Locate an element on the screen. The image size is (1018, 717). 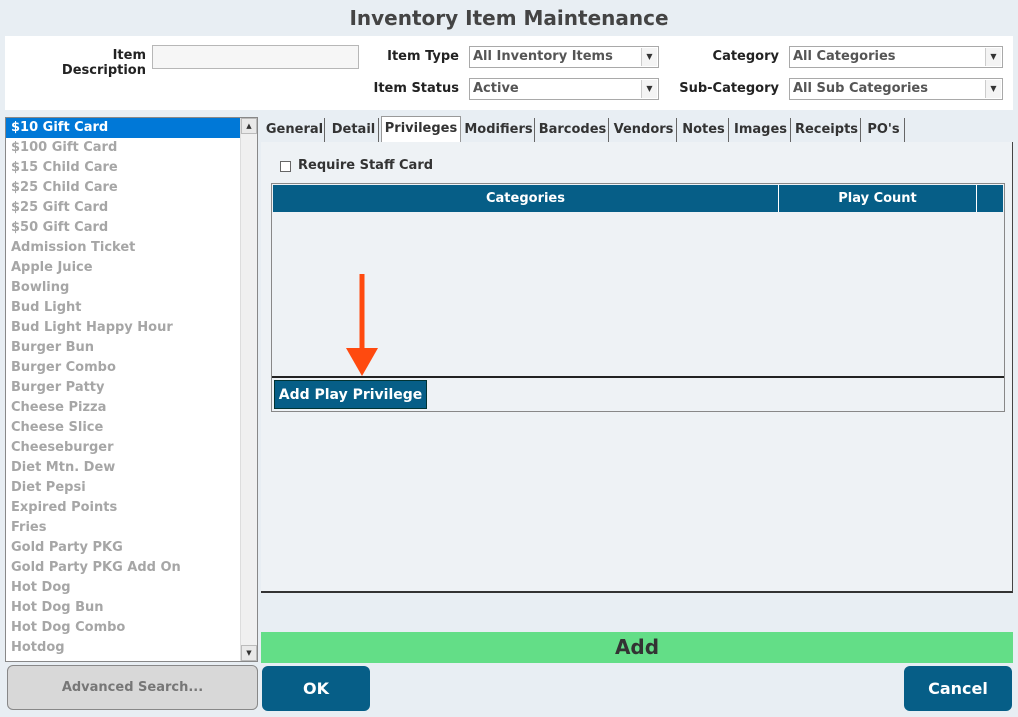
list-item: Cheese Pizza is located at coordinates (123, 408).